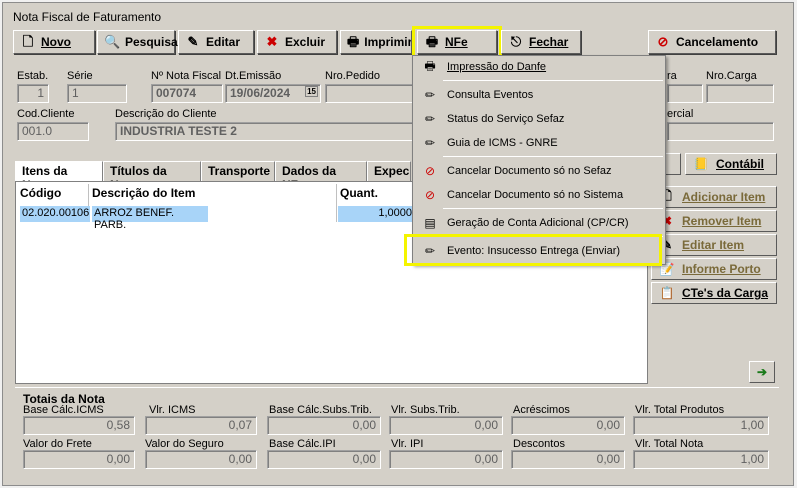 The height and width of the screenshot is (488, 797). What do you see at coordinates (238, 171) in the screenshot?
I see `tab-transporte: Transporte` at bounding box center [238, 171].